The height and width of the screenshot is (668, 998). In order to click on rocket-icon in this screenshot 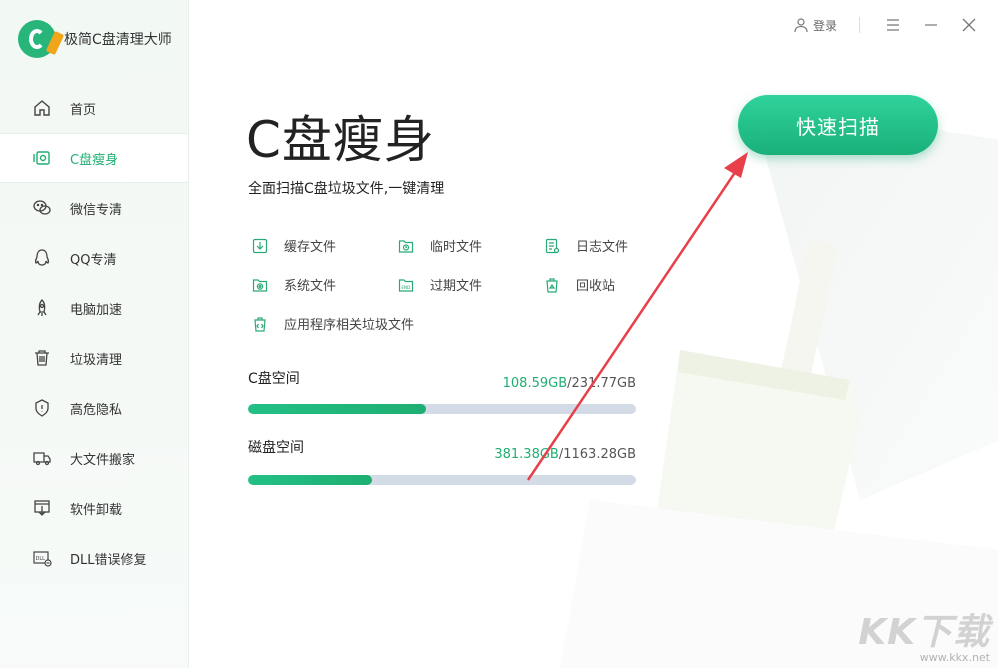, I will do `click(42, 308)`.